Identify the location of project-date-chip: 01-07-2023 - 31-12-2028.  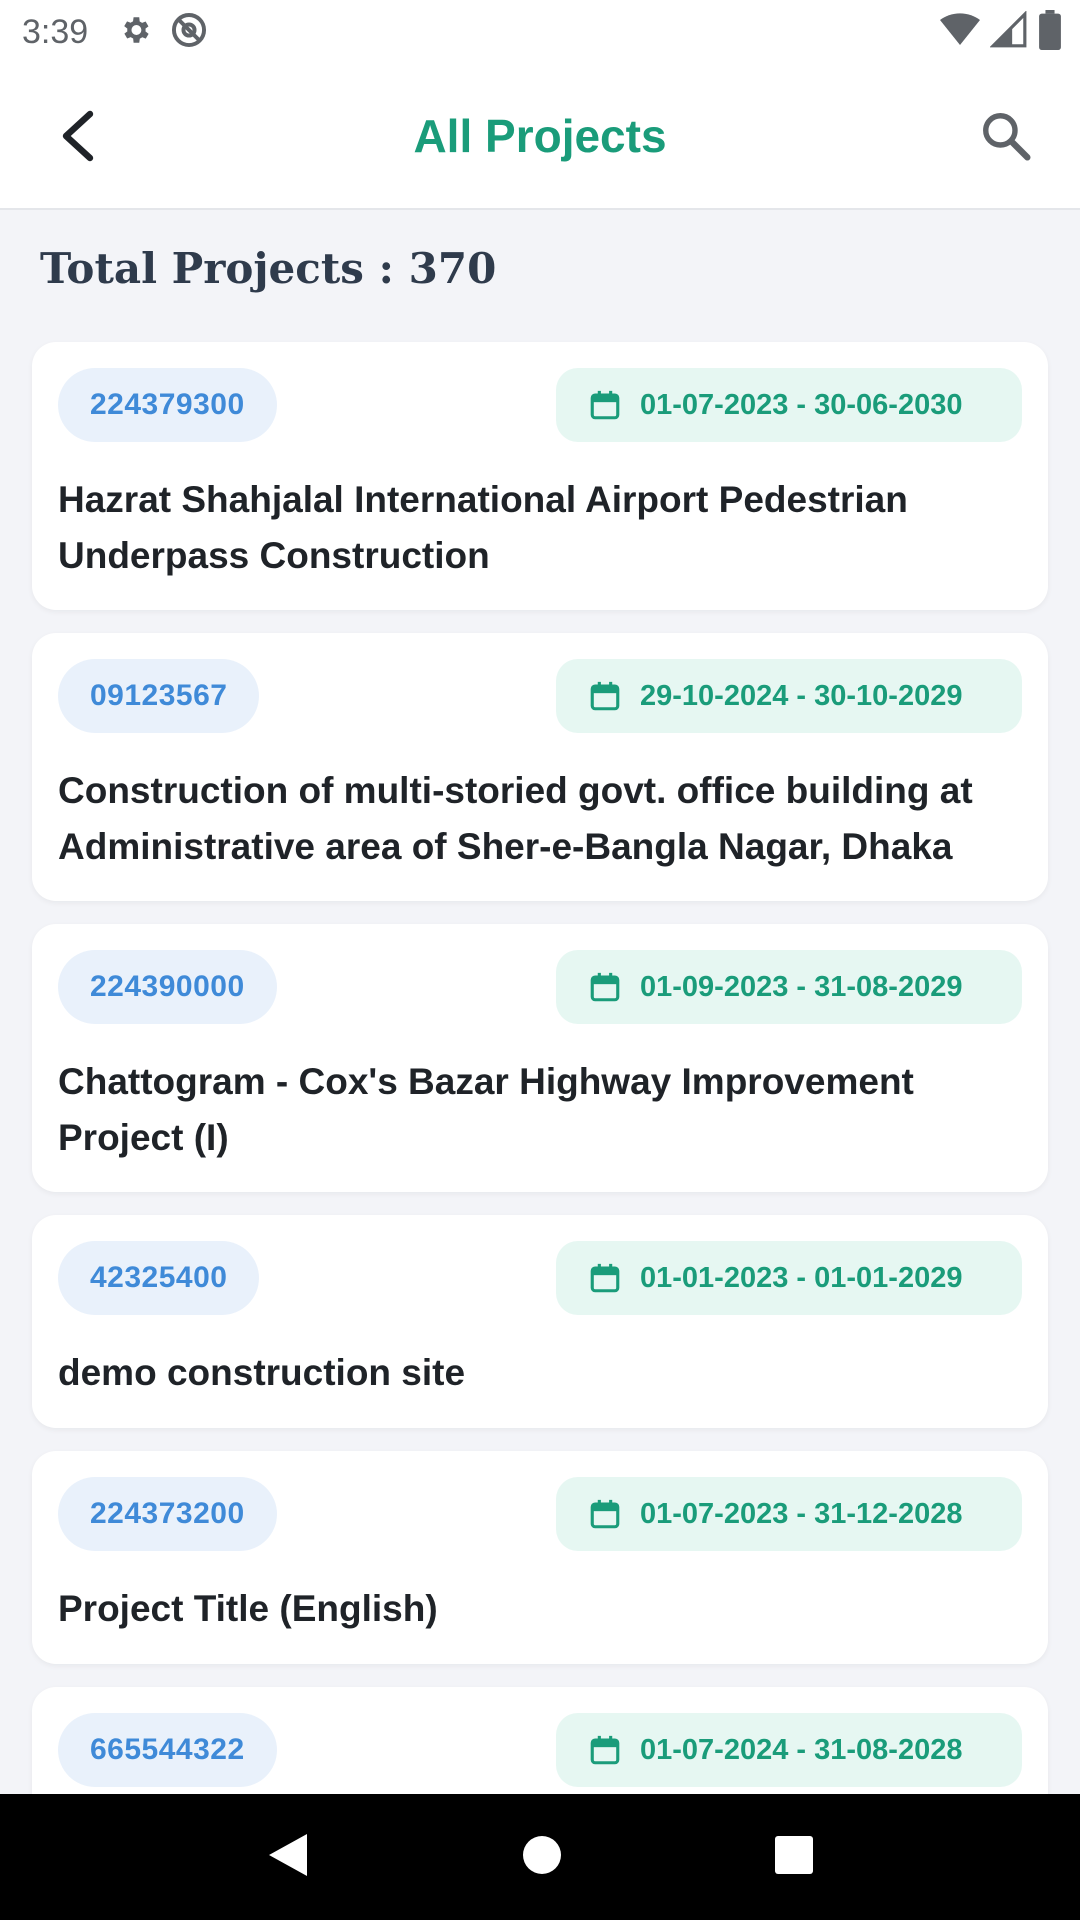
(789, 1514).